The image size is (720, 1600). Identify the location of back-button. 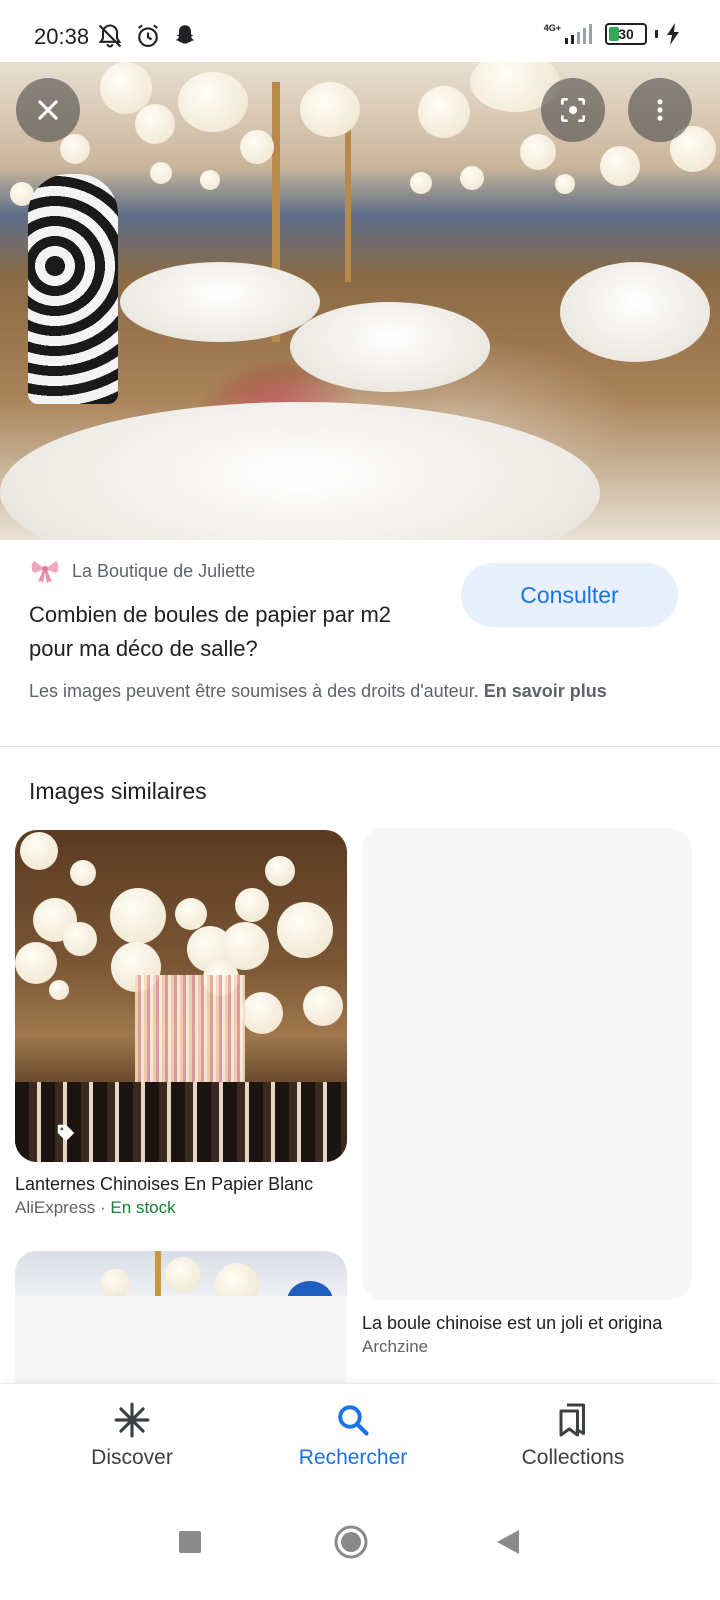
(508, 1542).